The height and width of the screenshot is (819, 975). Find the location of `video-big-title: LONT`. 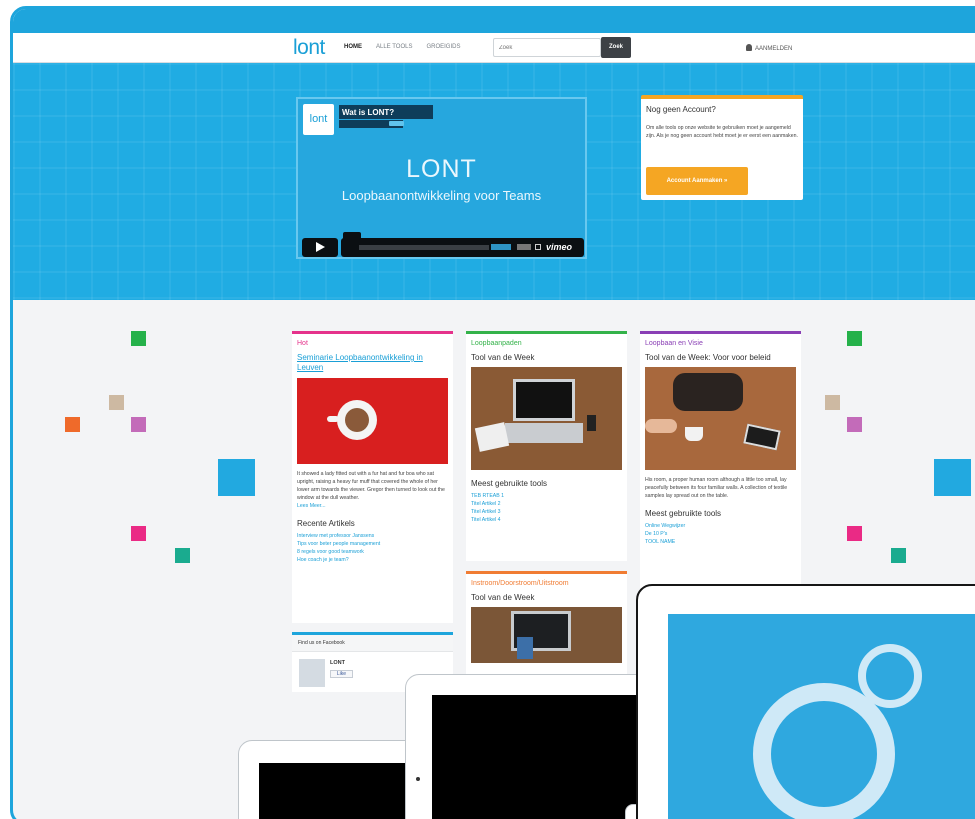

video-big-title: LONT is located at coordinates (441, 169).